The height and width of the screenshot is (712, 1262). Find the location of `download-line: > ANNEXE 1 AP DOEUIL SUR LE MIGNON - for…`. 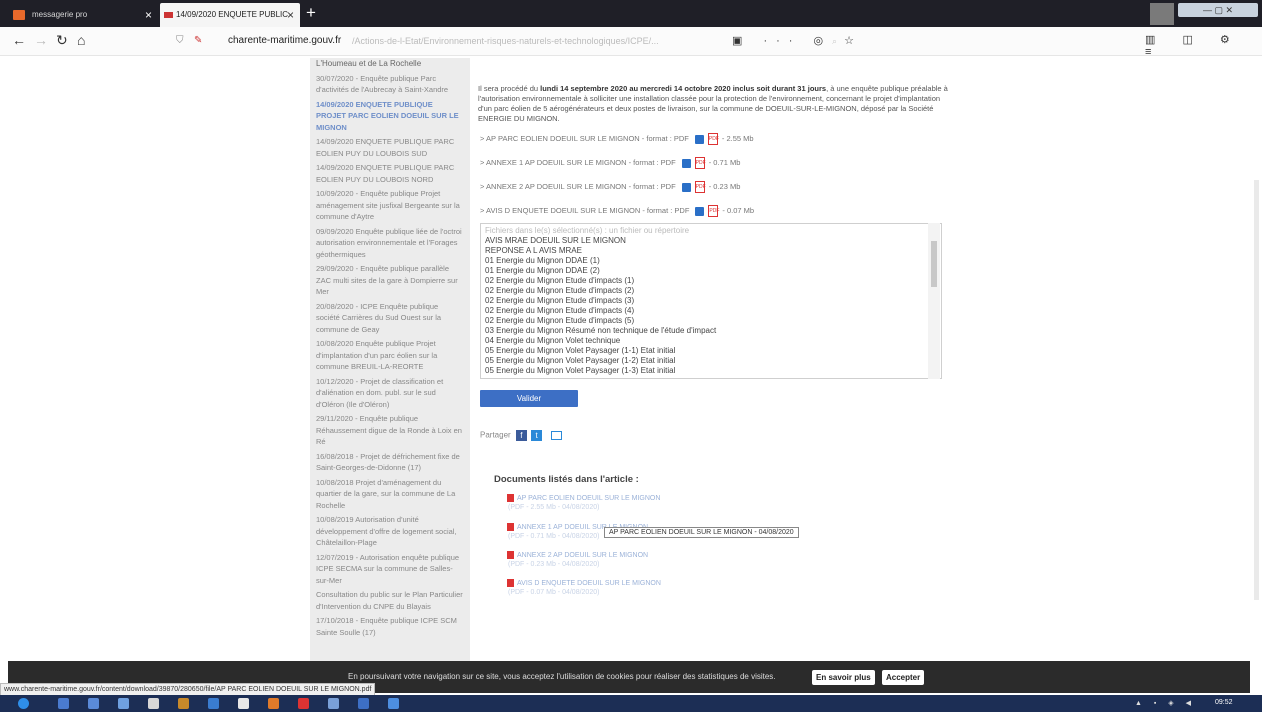

download-line: > ANNEXE 1 AP DOEUIL SUR LE MIGNON - for… is located at coordinates (610, 163).